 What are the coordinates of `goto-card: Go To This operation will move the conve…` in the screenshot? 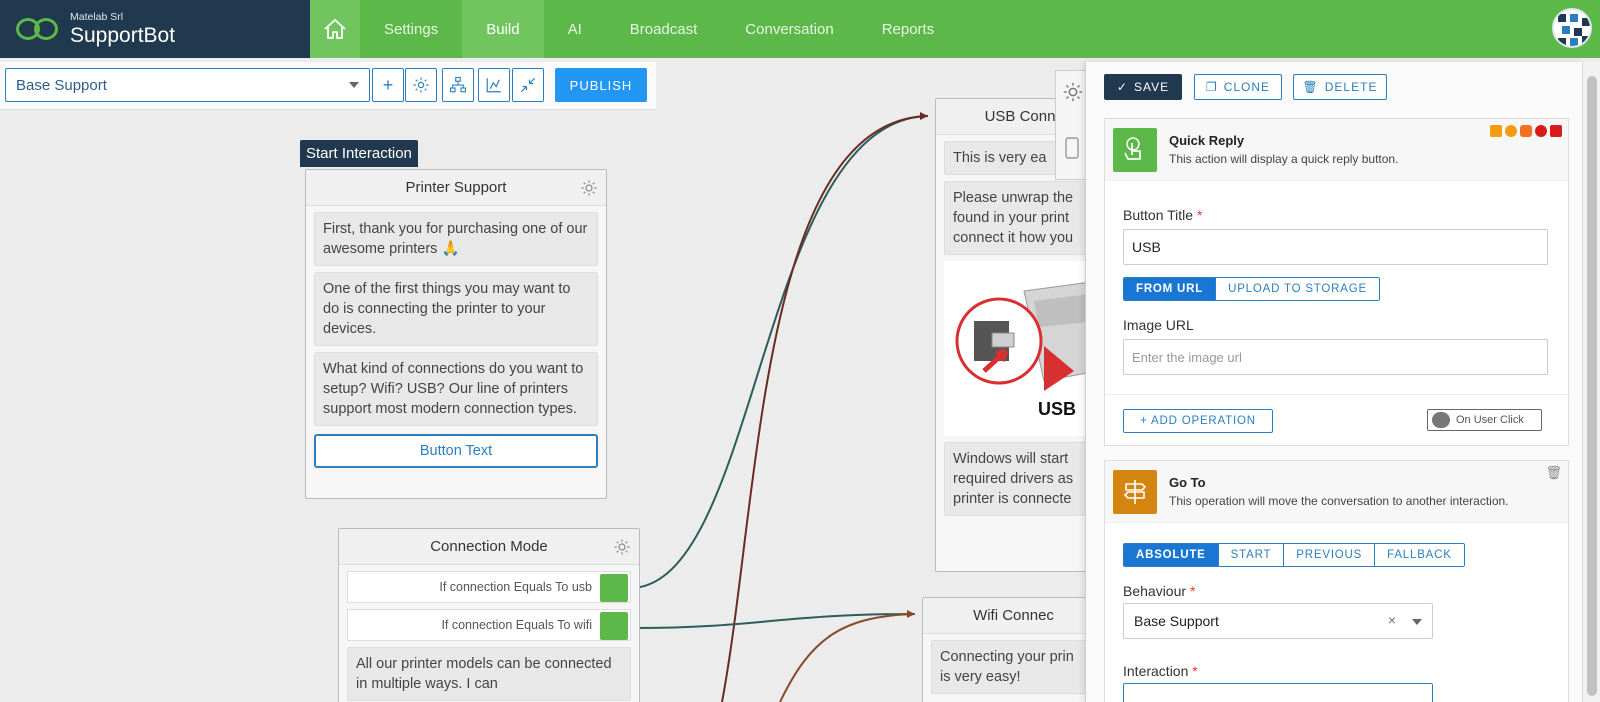 It's located at (1336, 581).